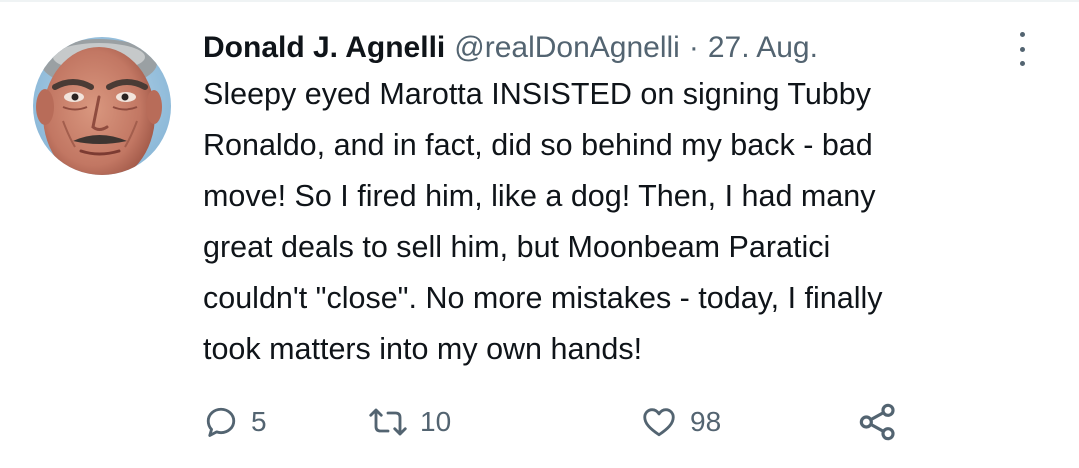  What do you see at coordinates (409, 422) in the screenshot?
I see `retweet-button: 10` at bounding box center [409, 422].